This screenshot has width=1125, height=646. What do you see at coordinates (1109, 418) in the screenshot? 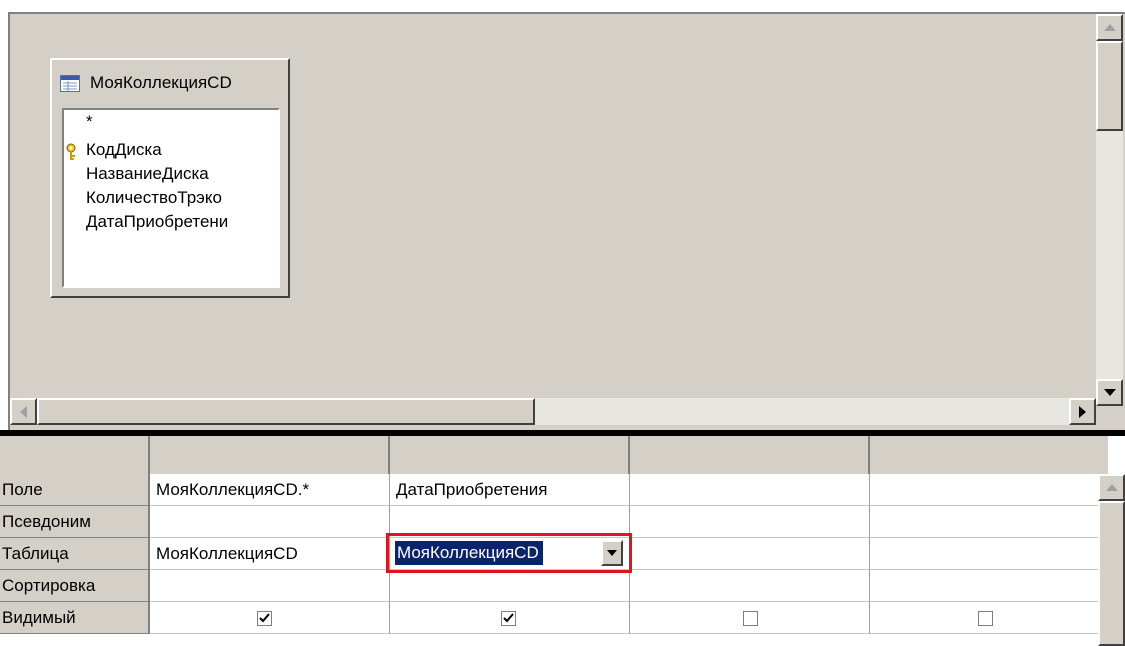
I see `scrollbar-corner` at bounding box center [1109, 418].